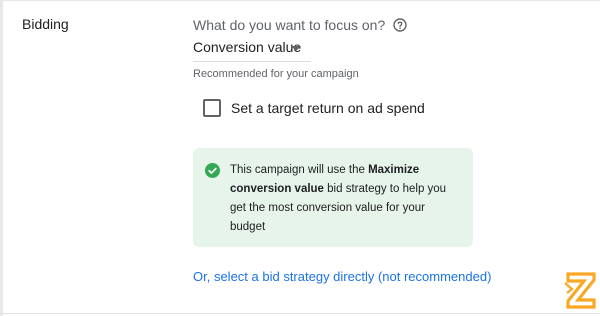 This screenshot has height=316, width=600. What do you see at coordinates (289, 25) in the screenshot?
I see `focus-question-label: What do you want to focus on?` at bounding box center [289, 25].